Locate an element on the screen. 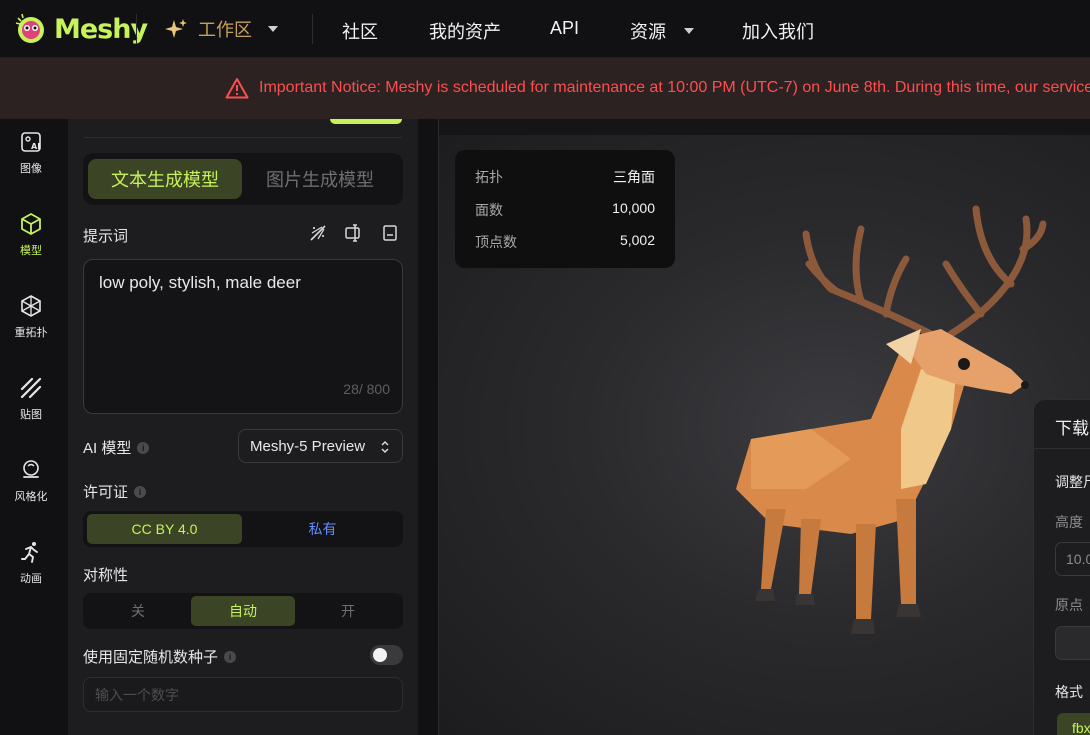 This screenshot has height=735, width=1090. nav-workspace-menu: 工作区 is located at coordinates (221, 29).